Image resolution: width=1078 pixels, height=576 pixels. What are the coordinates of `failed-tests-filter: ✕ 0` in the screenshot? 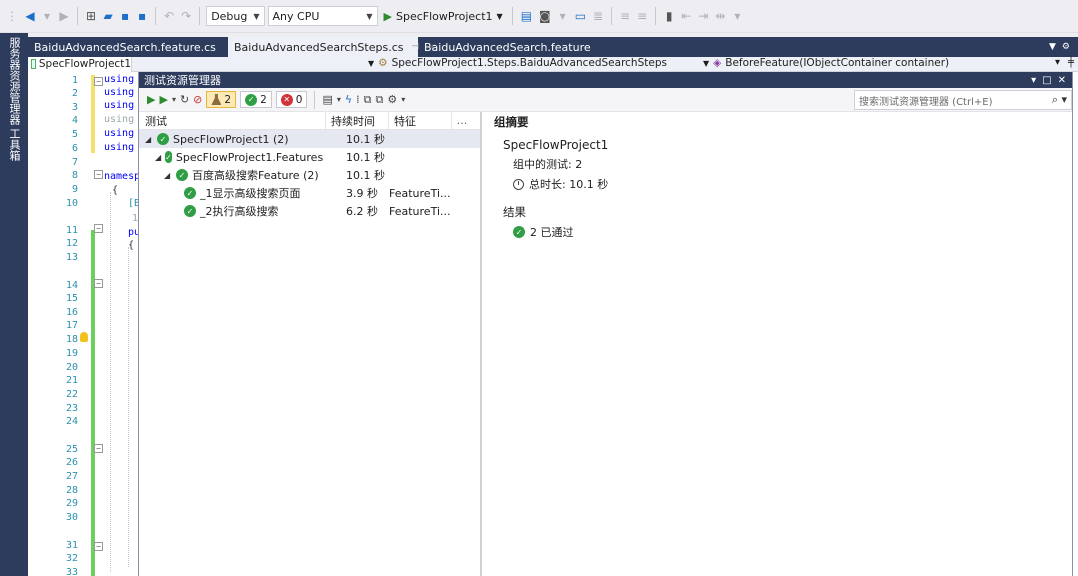 It's located at (291, 99).